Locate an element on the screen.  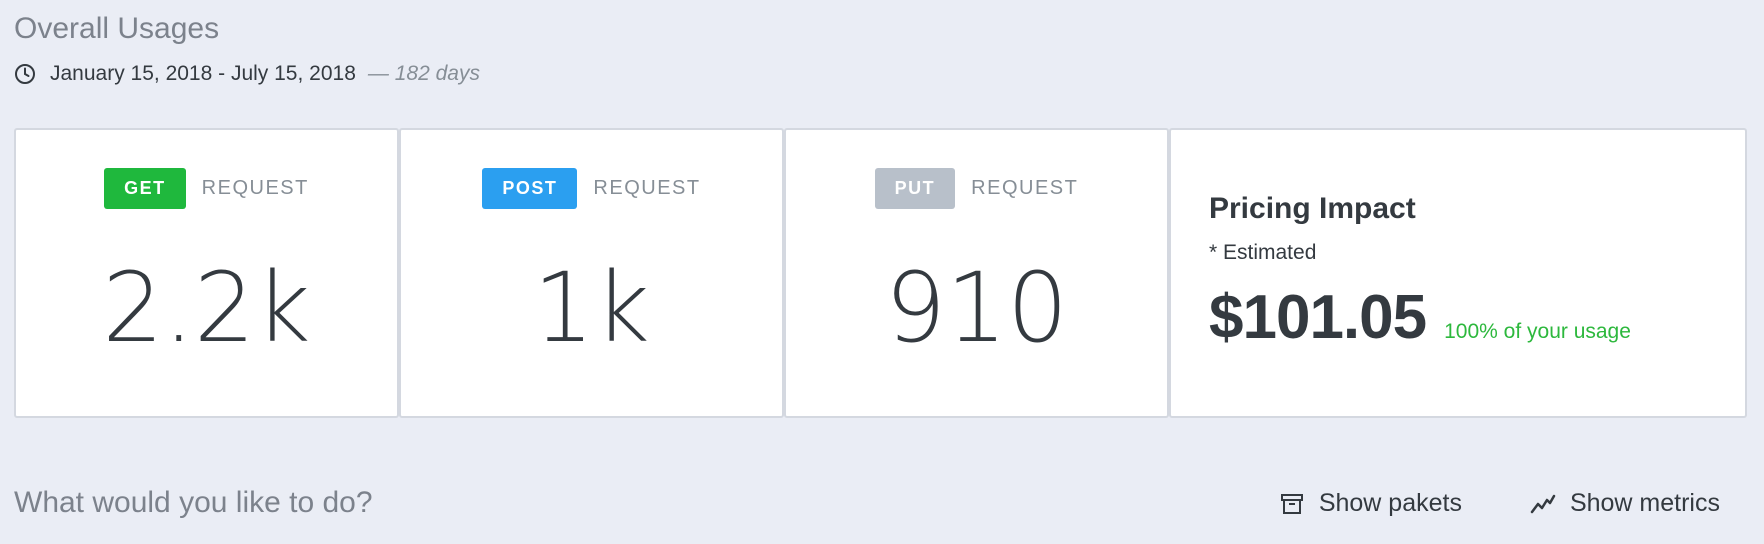
actions-bar: Show pakets Show metrics is located at coordinates (1499, 503).